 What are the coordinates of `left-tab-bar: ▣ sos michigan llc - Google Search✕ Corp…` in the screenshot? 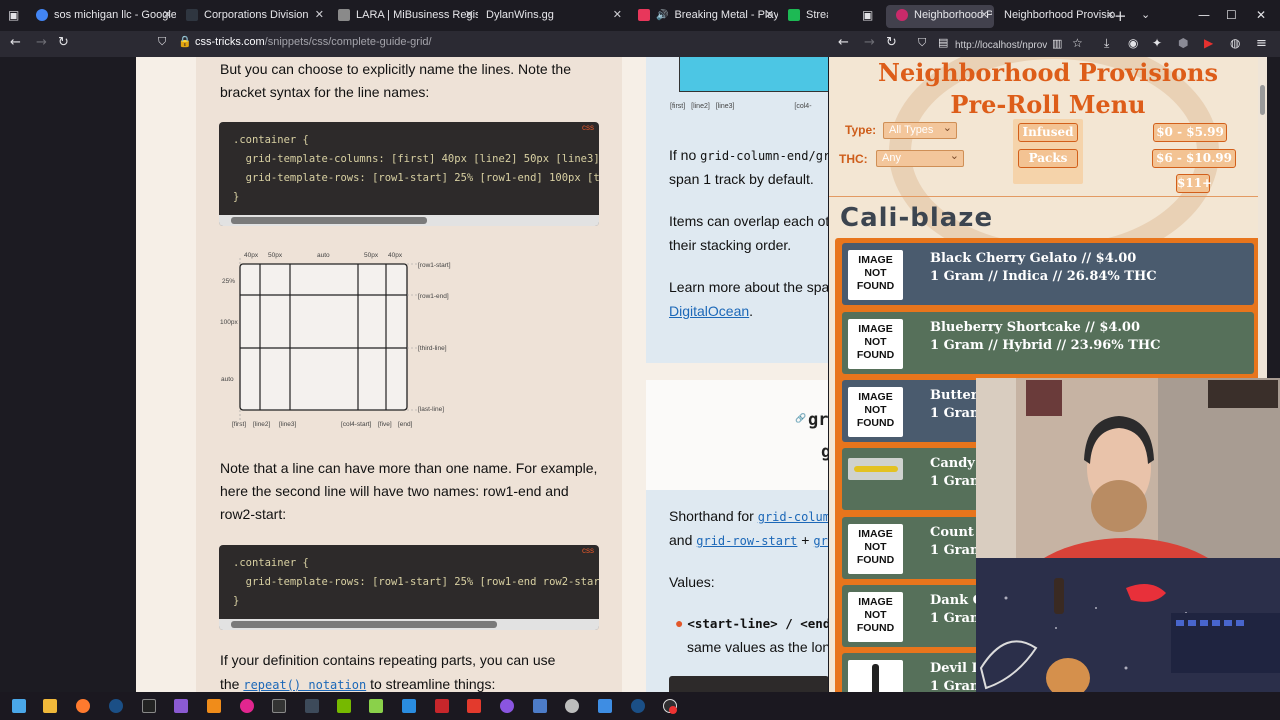 It's located at (415, 15).